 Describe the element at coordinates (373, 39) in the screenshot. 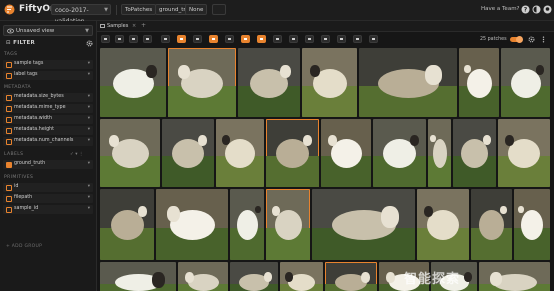

I see `list-button` at that location.